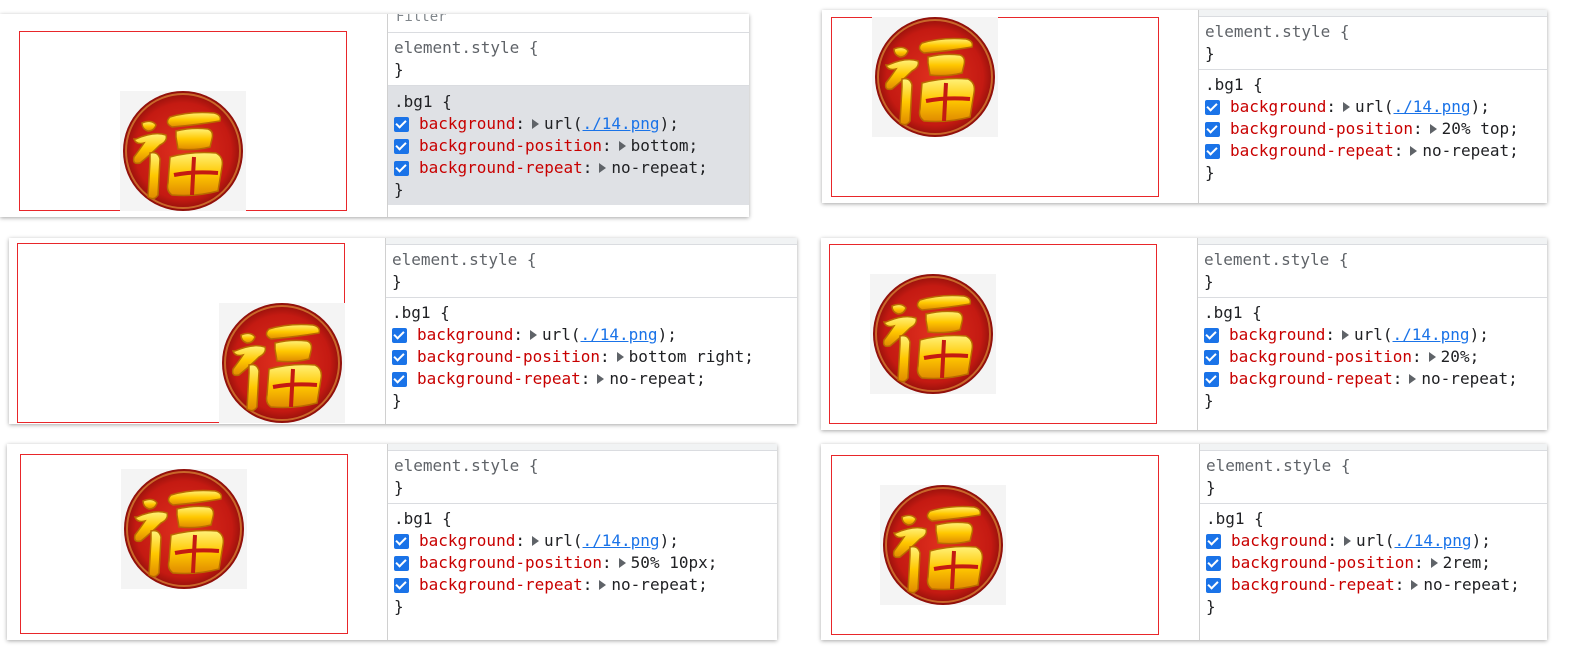  I want to click on property-value: bottom;, so click(664, 146).